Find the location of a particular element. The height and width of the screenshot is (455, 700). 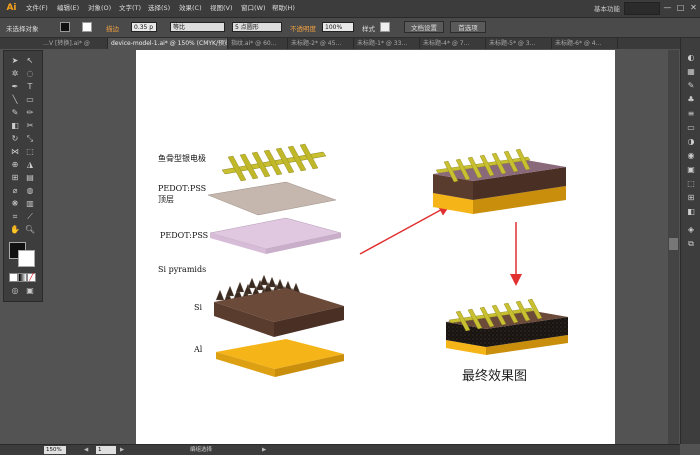

graph-tool-icon: ▥ is located at coordinates (30, 203).